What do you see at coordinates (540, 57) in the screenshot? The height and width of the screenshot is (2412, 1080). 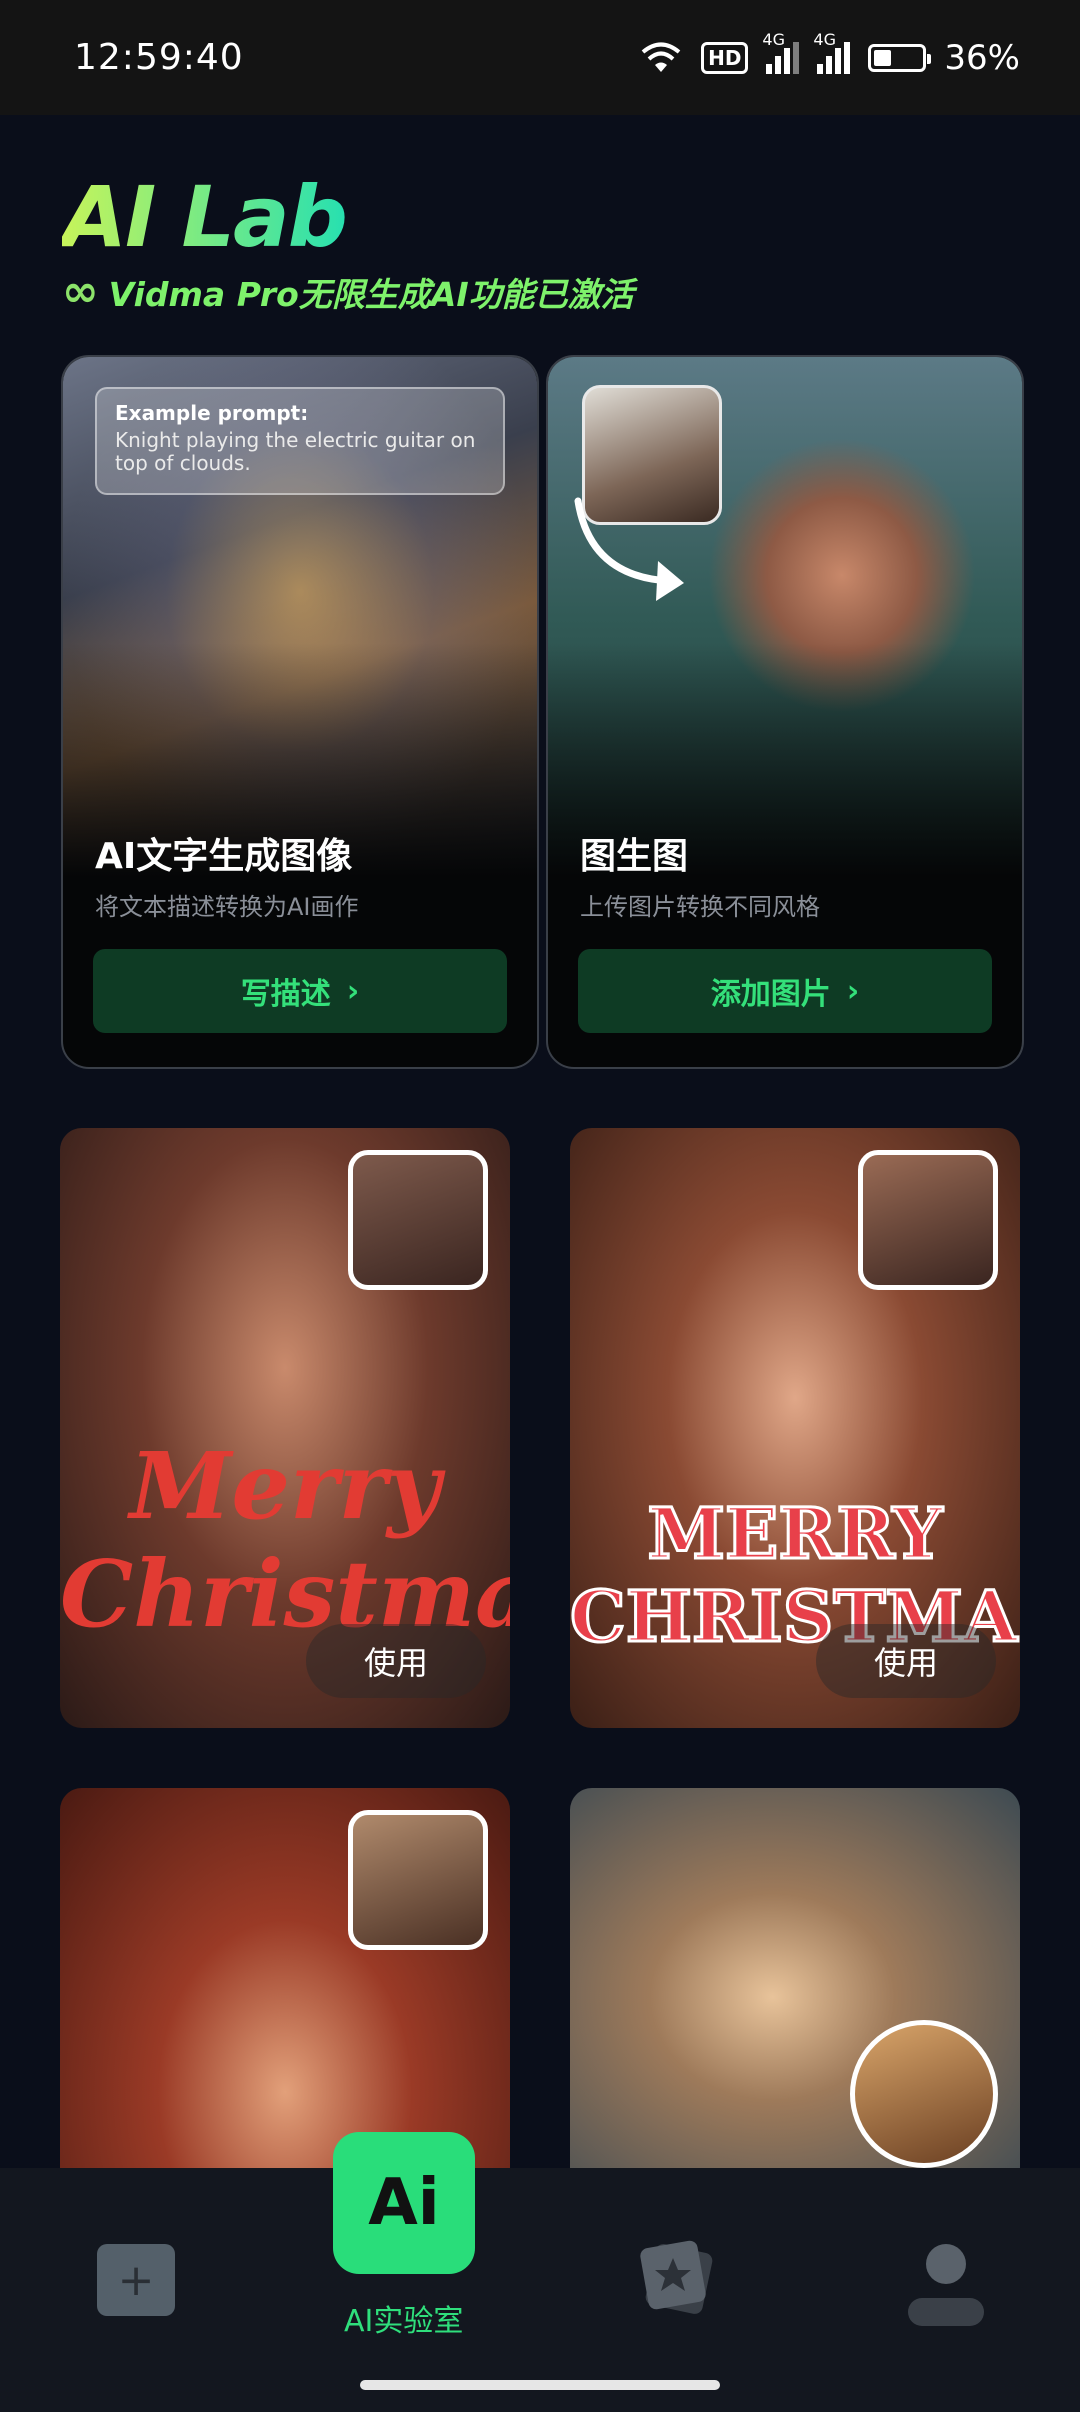 I see `status-bar: 12:59:40 HD 4G 4G 36%` at bounding box center [540, 57].